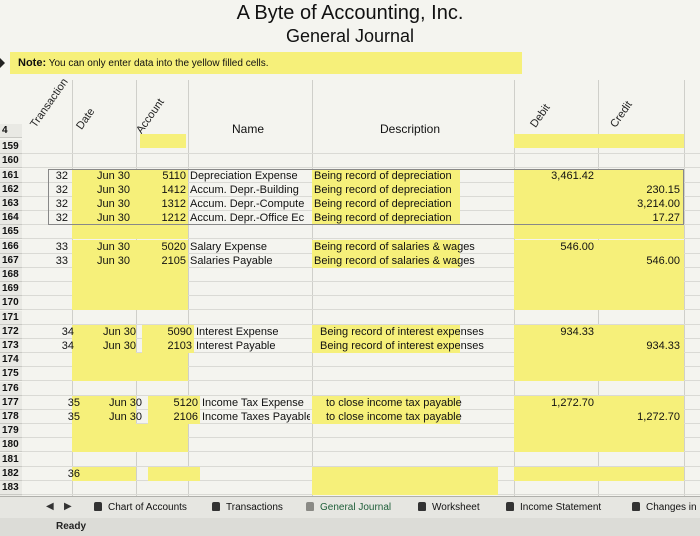 The height and width of the screenshot is (536, 700). I want to click on row-header: 160, so click(11, 161).